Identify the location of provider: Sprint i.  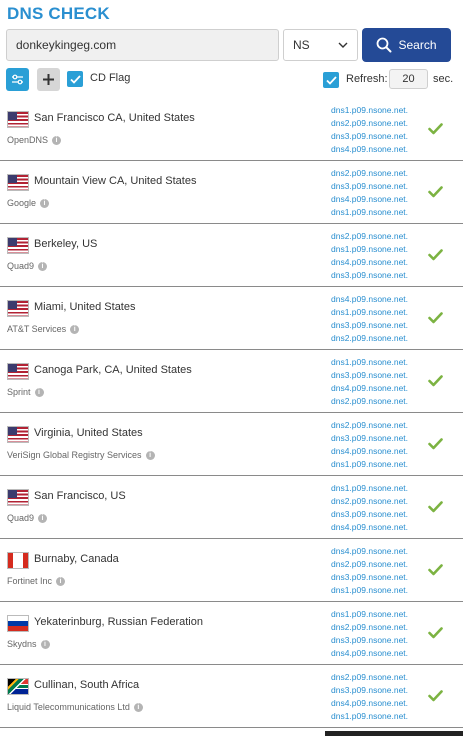
(25, 392).